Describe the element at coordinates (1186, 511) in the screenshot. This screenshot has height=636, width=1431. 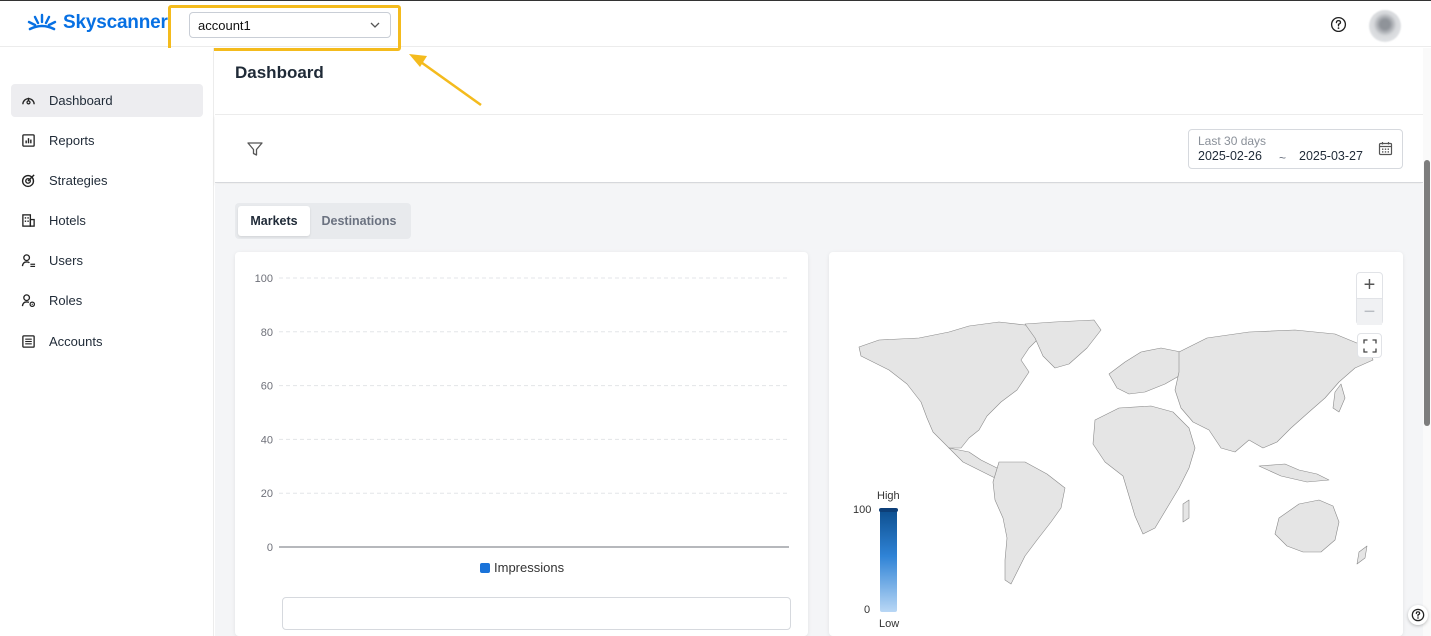
I see `madagascar-shape` at that location.